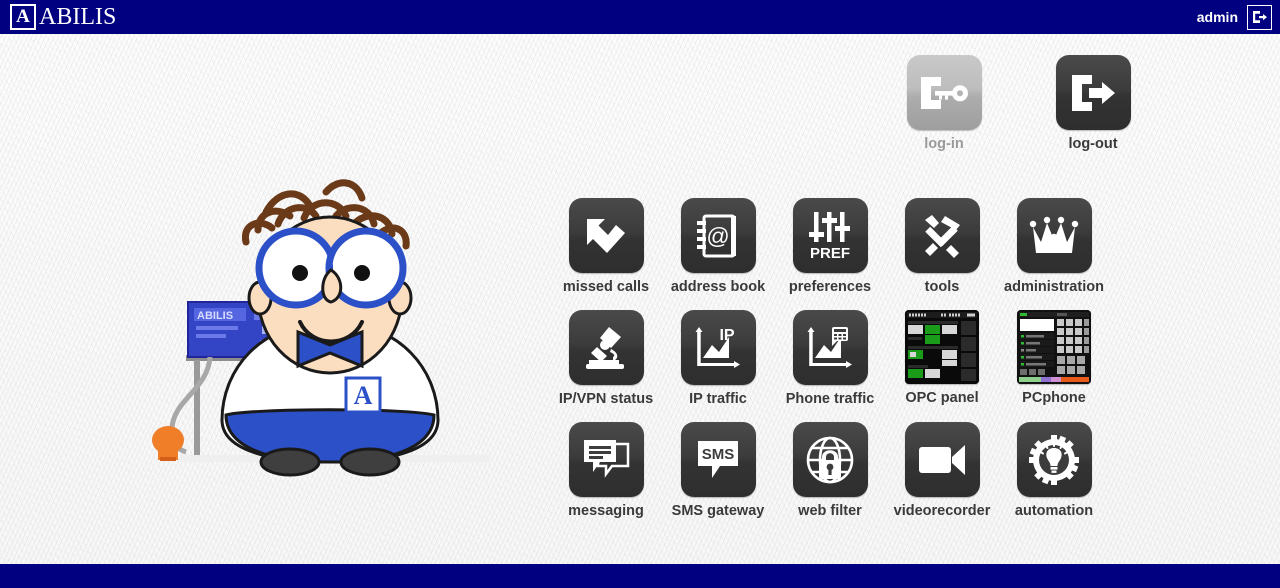 This screenshot has width=1280, height=588. I want to click on app-header: A ABILIS admin, so click(640, 17).